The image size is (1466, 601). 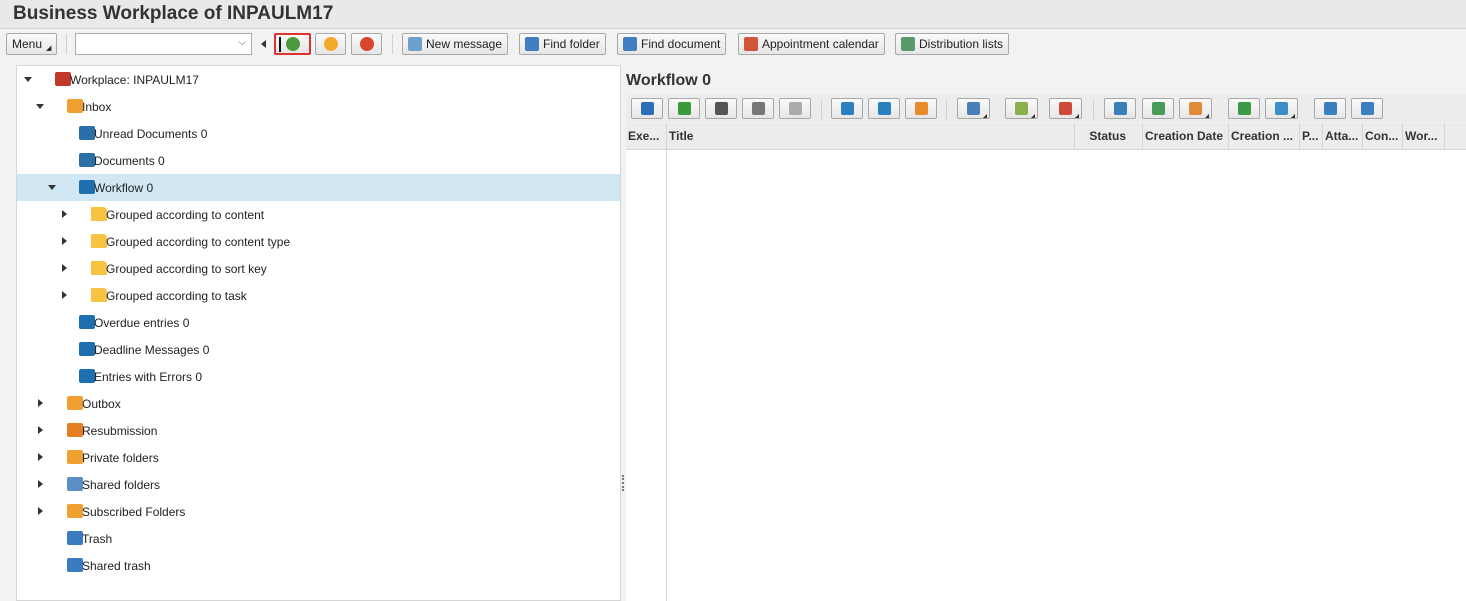 I want to click on menu-label: Menu, so click(x=27, y=44).